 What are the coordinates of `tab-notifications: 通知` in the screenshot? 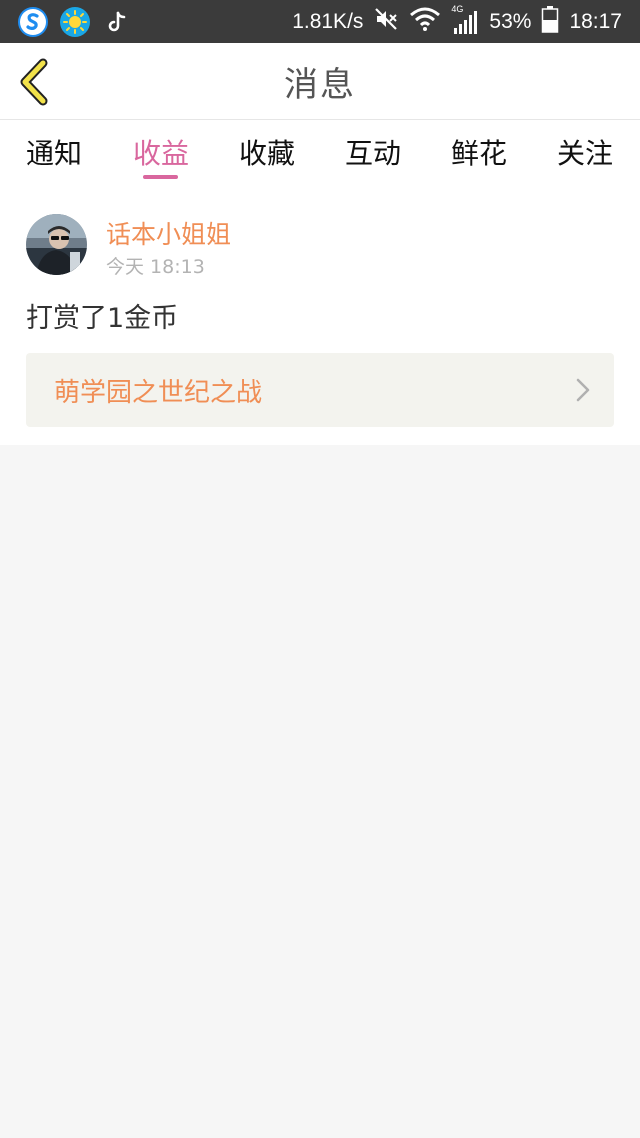 It's located at (54, 152).